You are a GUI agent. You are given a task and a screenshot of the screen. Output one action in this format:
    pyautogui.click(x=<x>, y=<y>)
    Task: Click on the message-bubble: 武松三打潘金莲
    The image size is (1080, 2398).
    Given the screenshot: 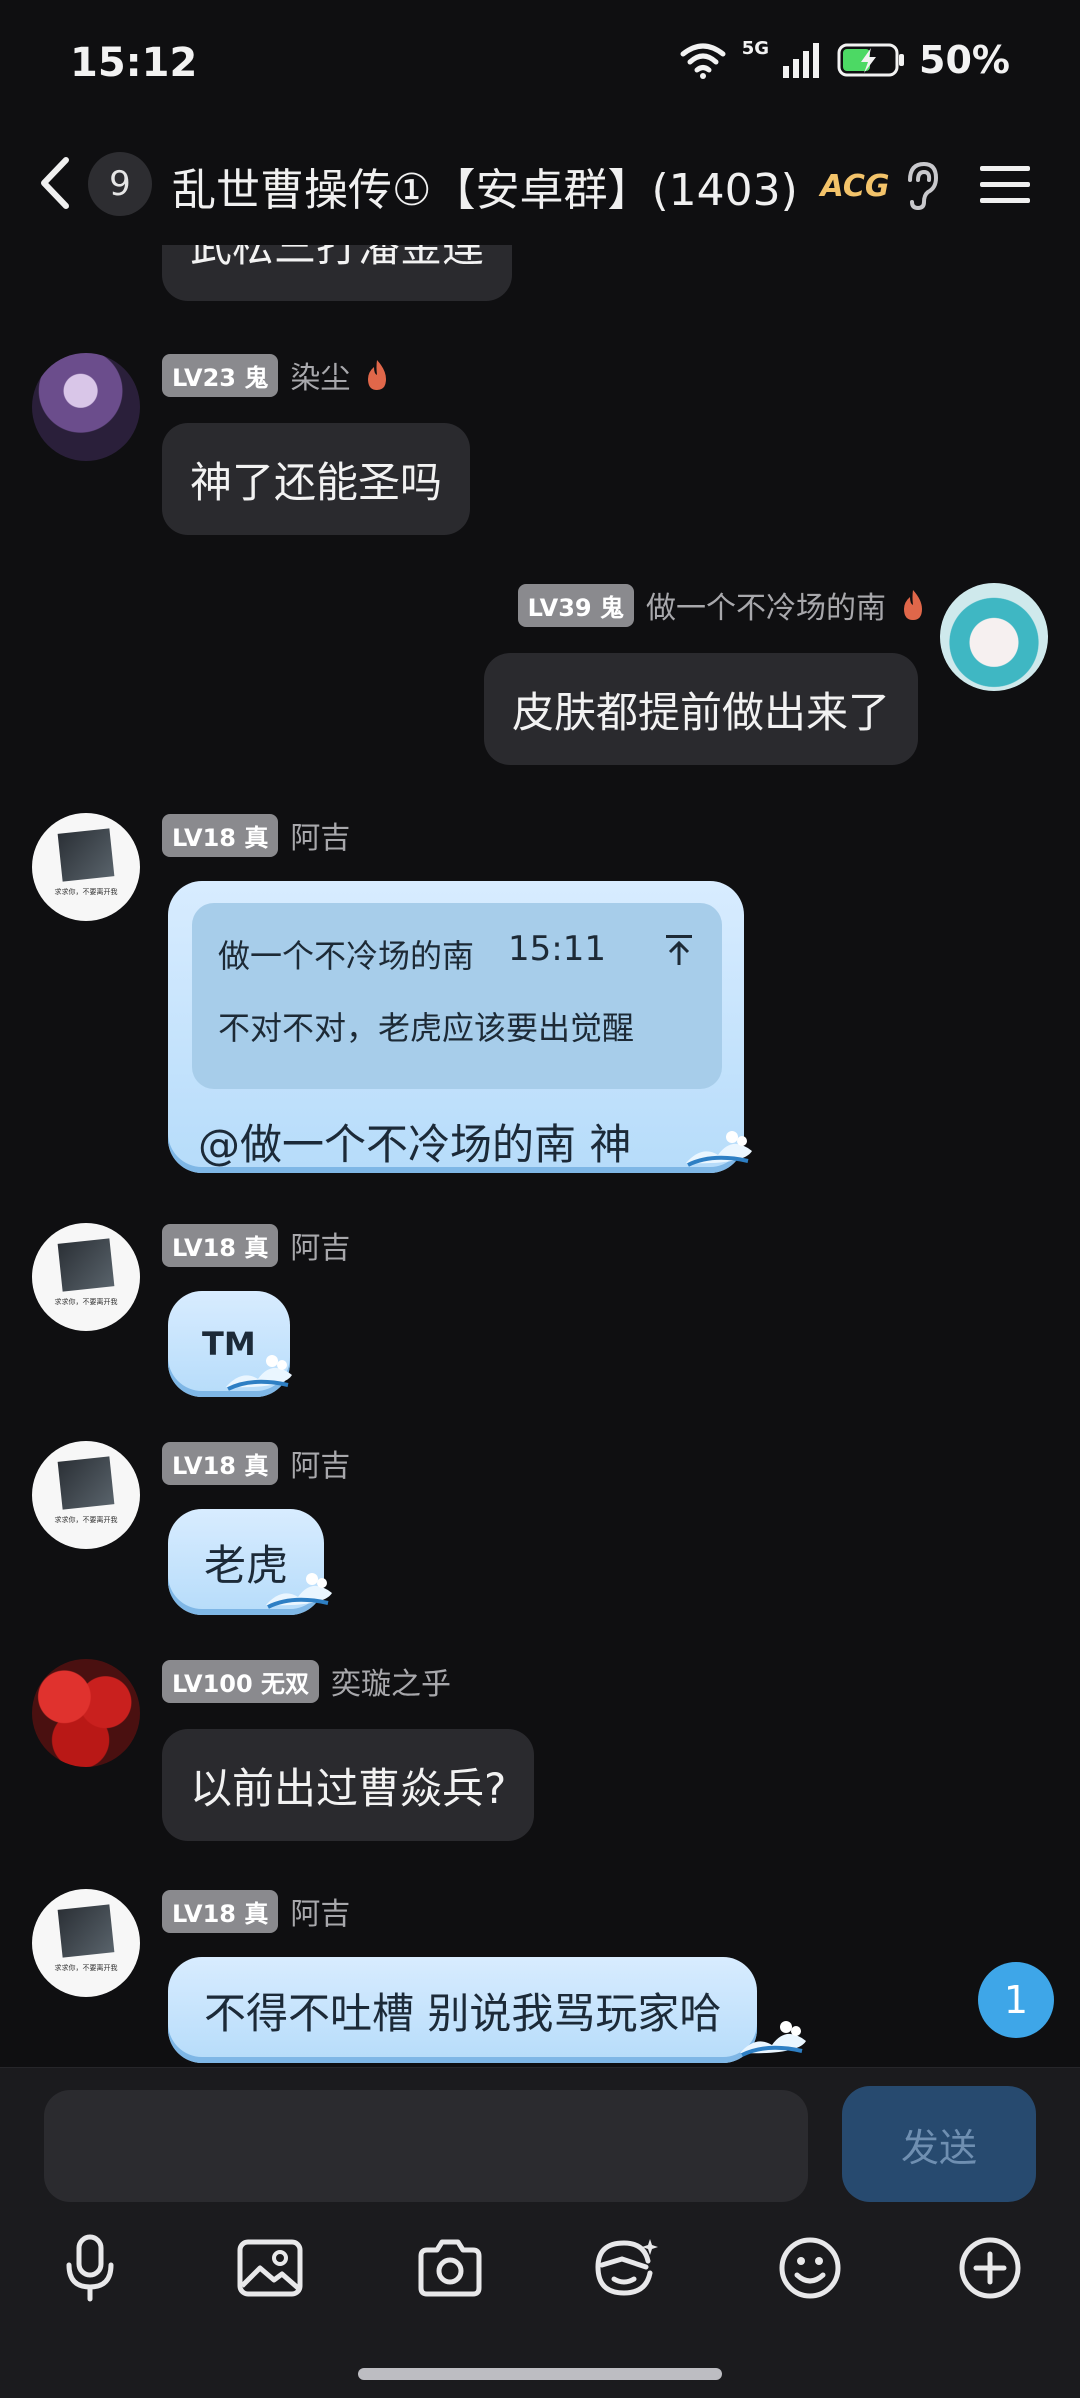 What is the action you would take?
    pyautogui.click(x=337, y=273)
    